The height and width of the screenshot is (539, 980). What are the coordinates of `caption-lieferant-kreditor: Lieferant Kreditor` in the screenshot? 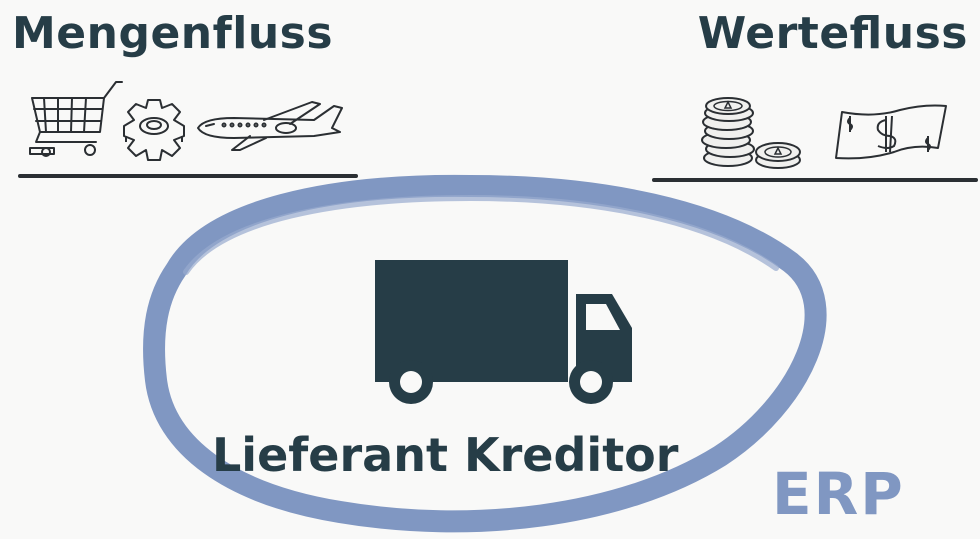 It's located at (445, 455).